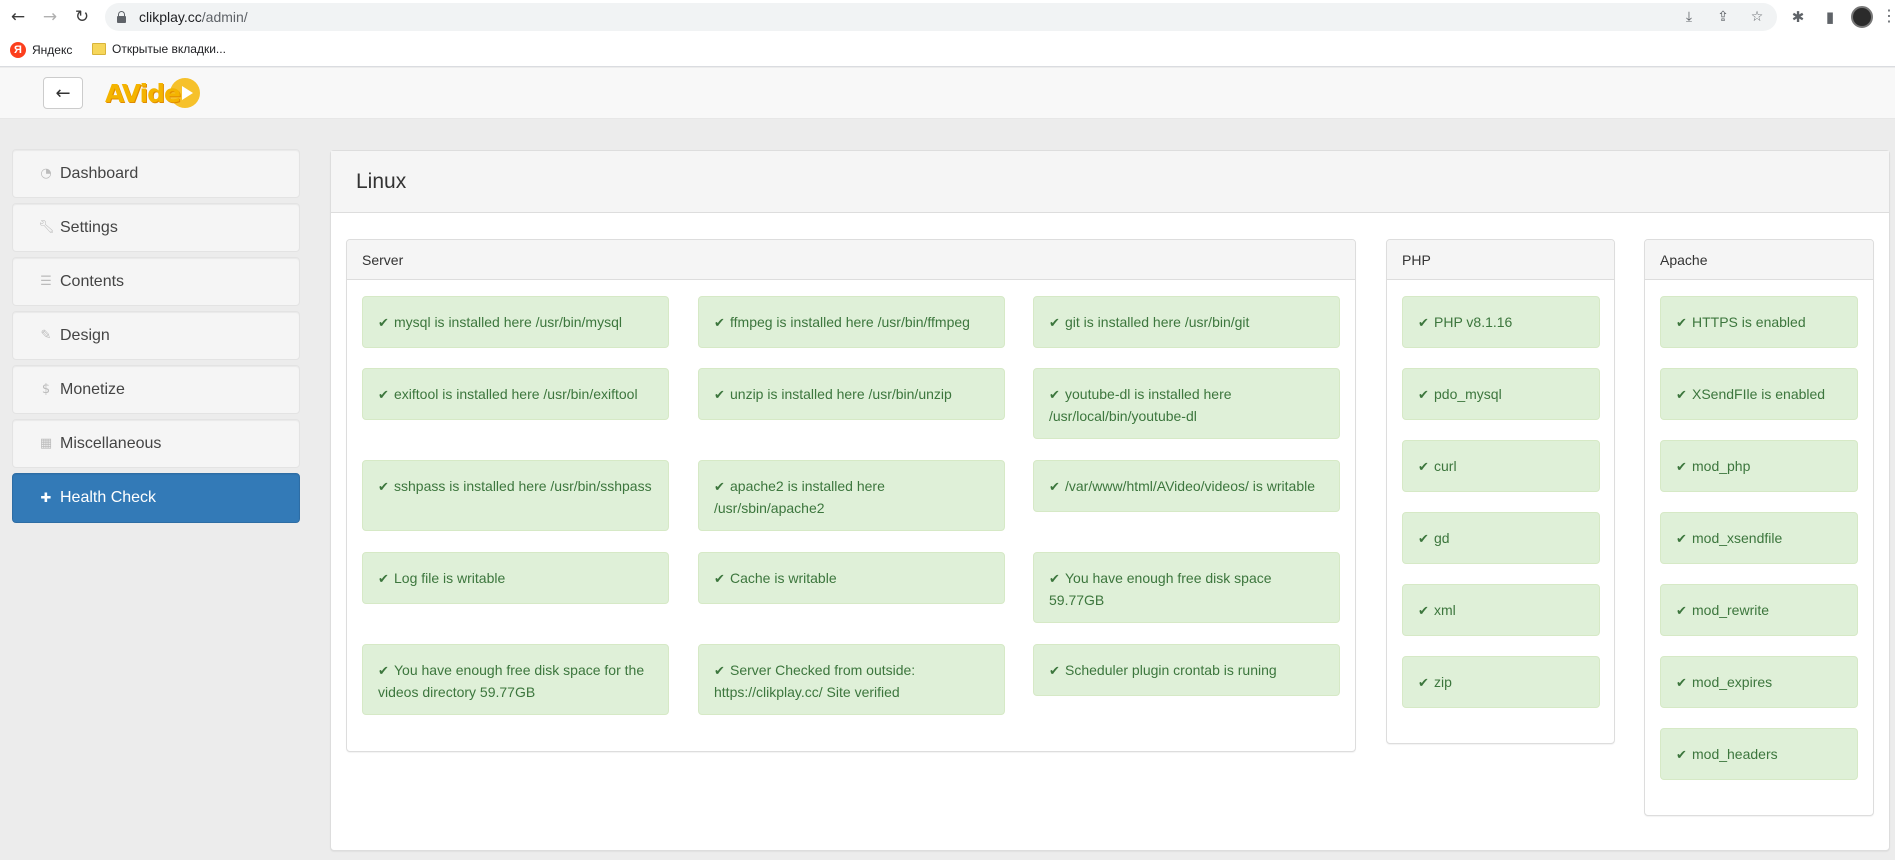  I want to click on avideo-logo: AVide, so click(152, 93).